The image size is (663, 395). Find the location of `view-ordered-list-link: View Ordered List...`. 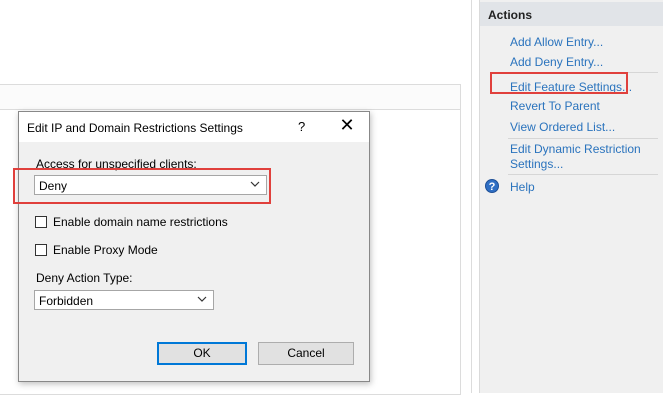

view-ordered-list-link: View Ordered List... is located at coordinates (562, 127).